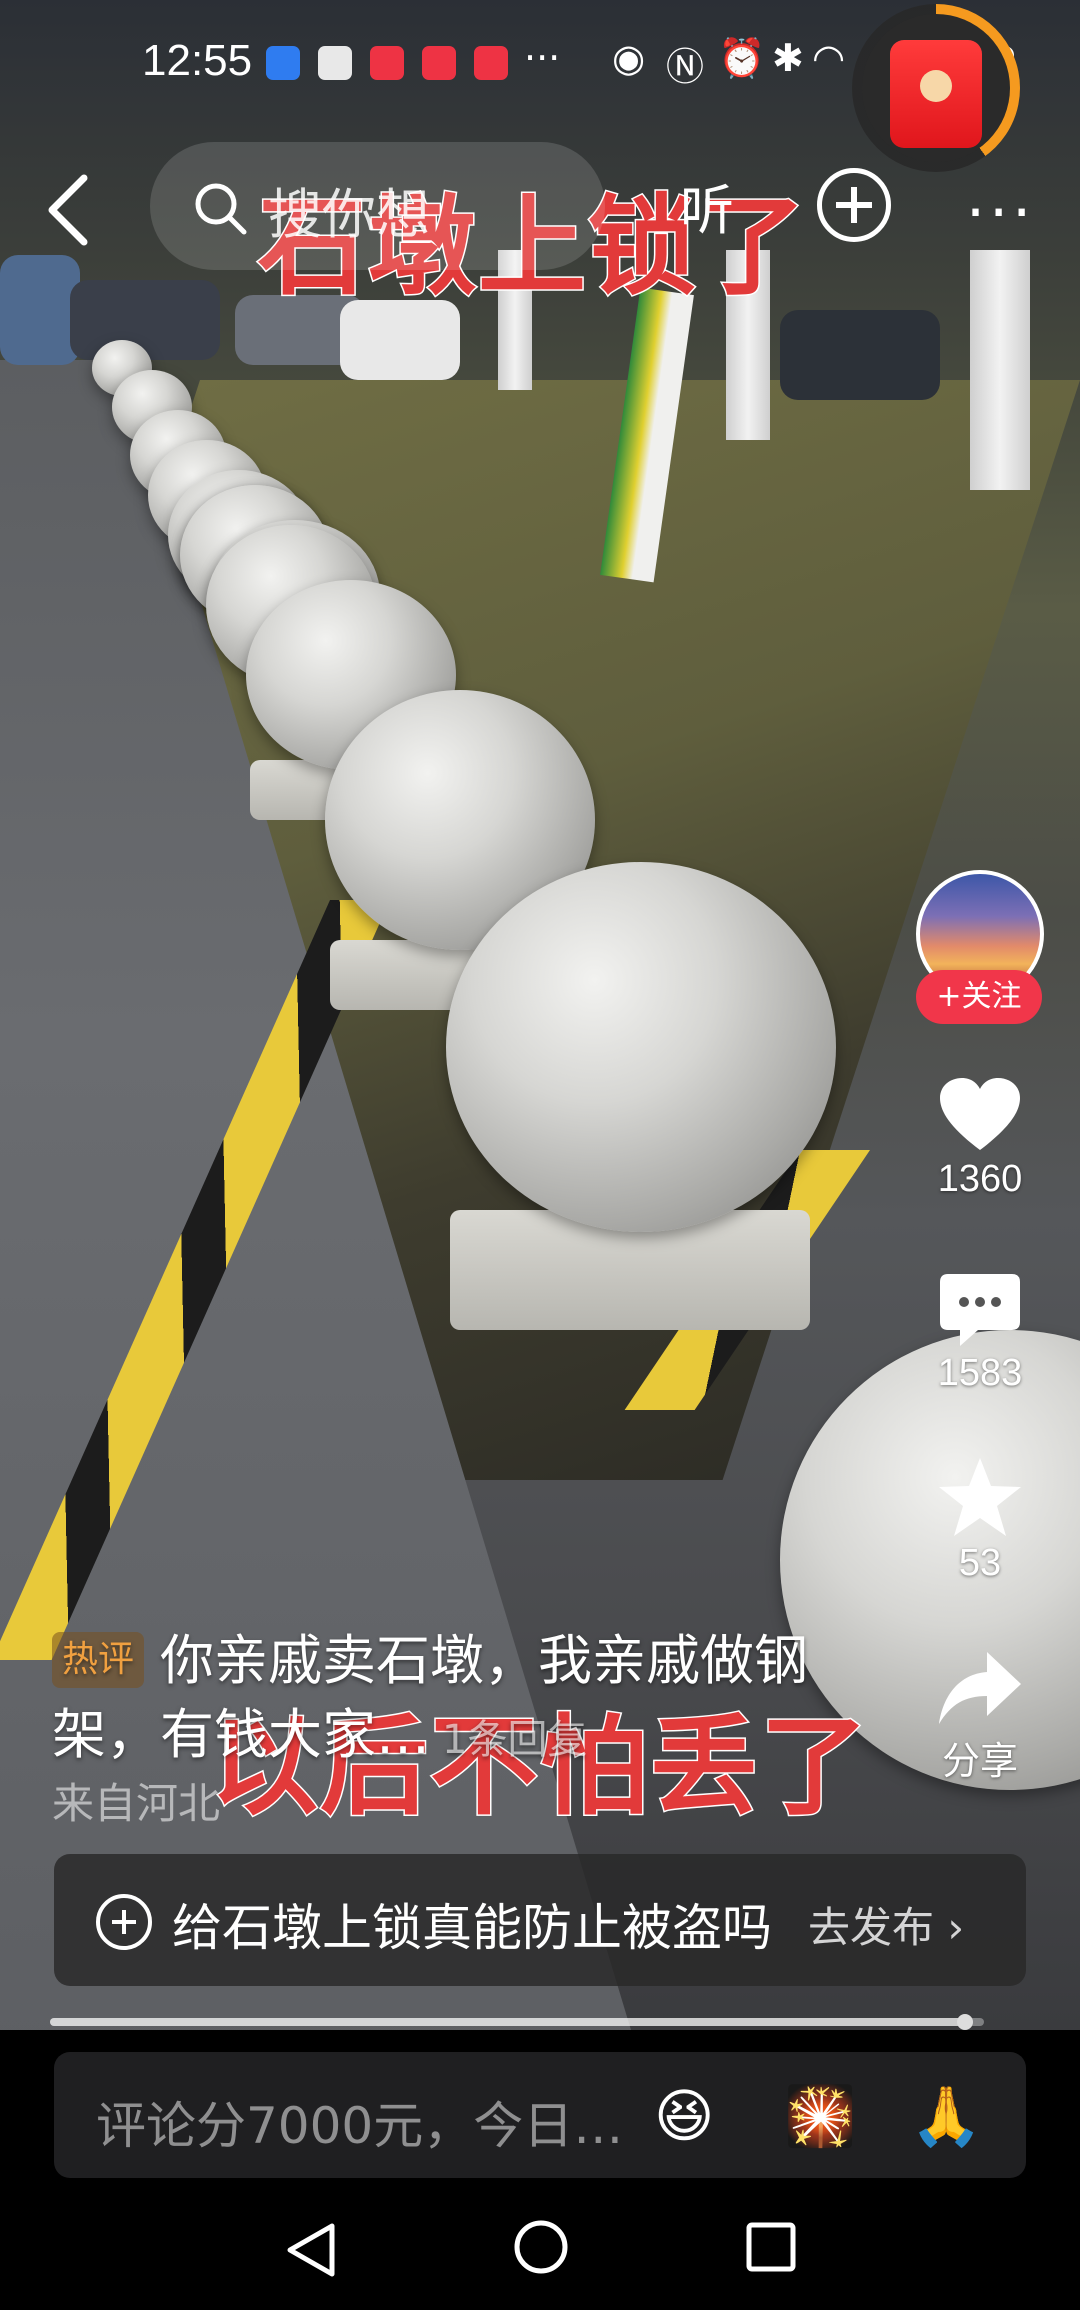 This screenshot has width=1080, height=2310. I want to click on chevron-left-icon, so click(68, 210).